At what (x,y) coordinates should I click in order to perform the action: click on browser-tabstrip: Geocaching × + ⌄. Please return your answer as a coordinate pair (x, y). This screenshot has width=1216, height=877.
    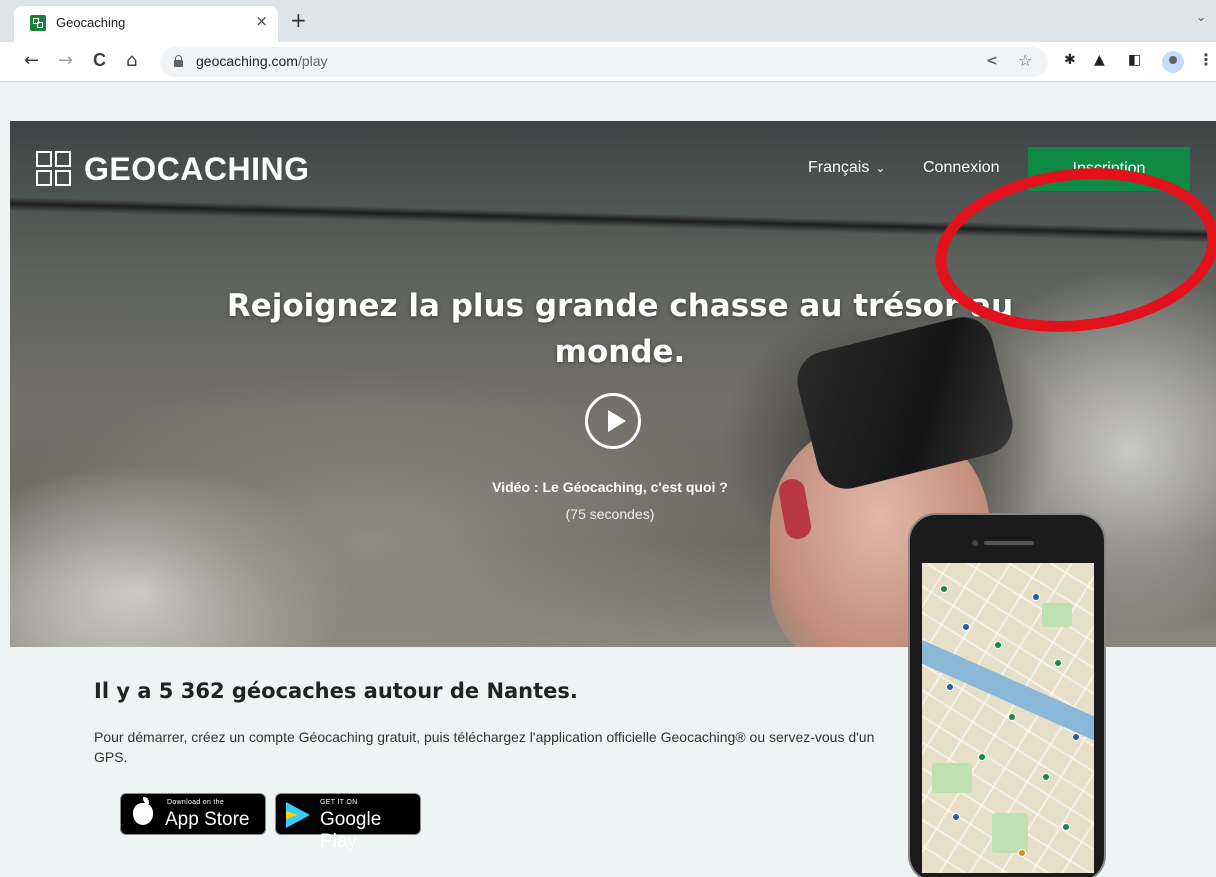
    Looking at the image, I should click on (608, 21).